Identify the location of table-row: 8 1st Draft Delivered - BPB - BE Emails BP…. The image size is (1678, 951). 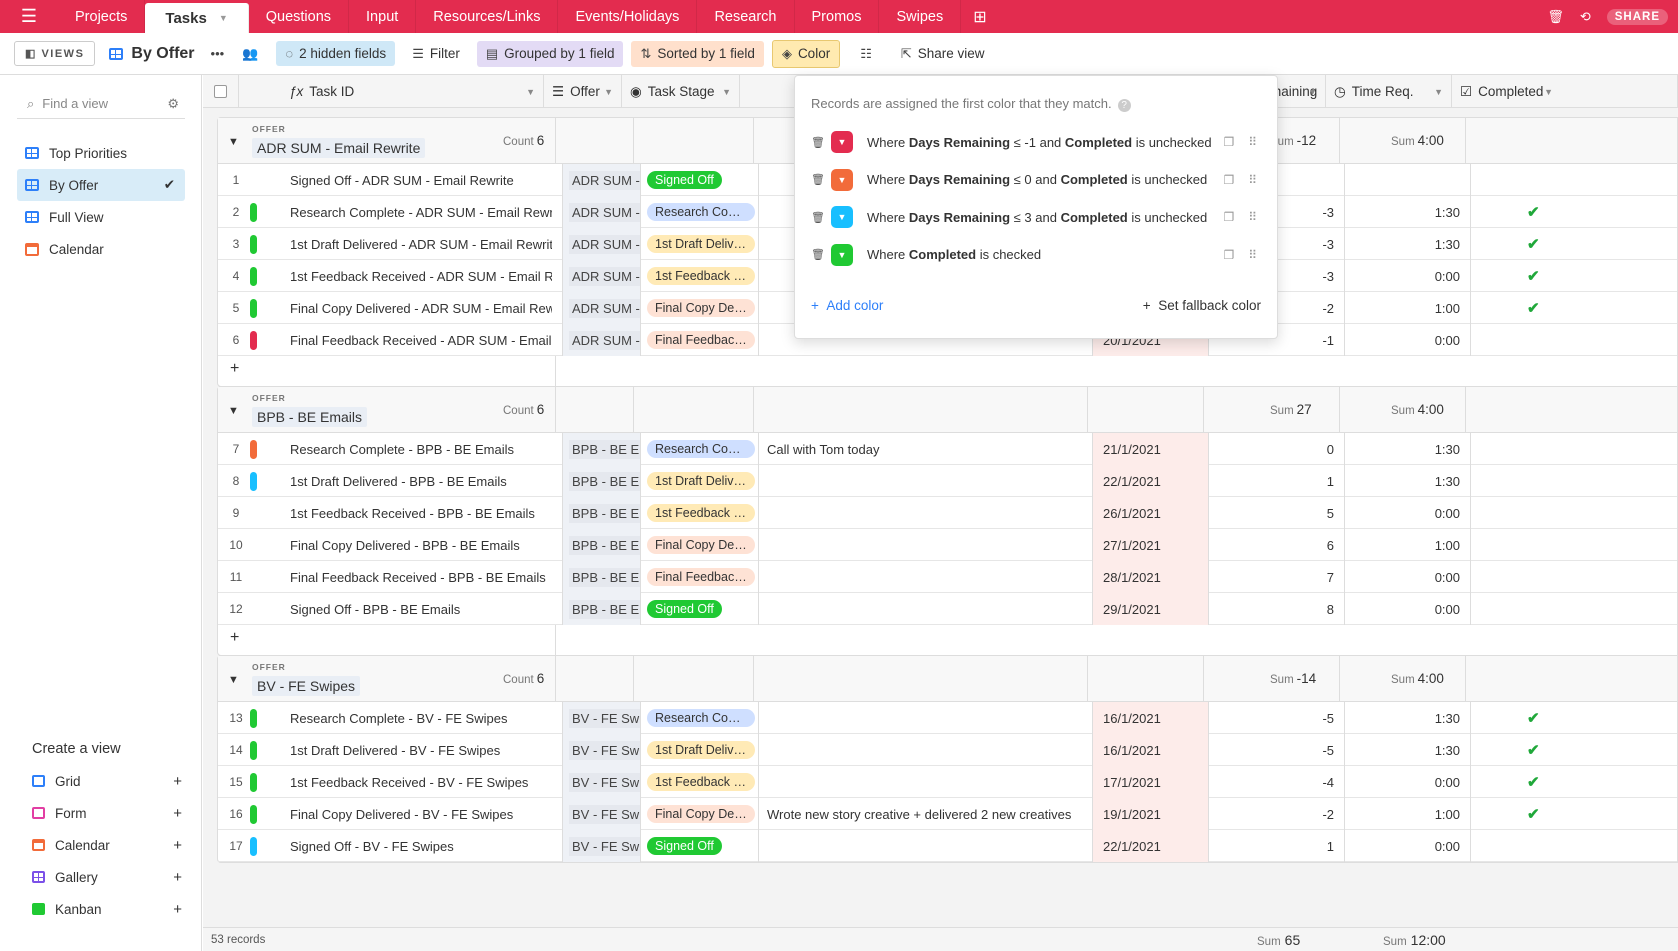
(947, 481).